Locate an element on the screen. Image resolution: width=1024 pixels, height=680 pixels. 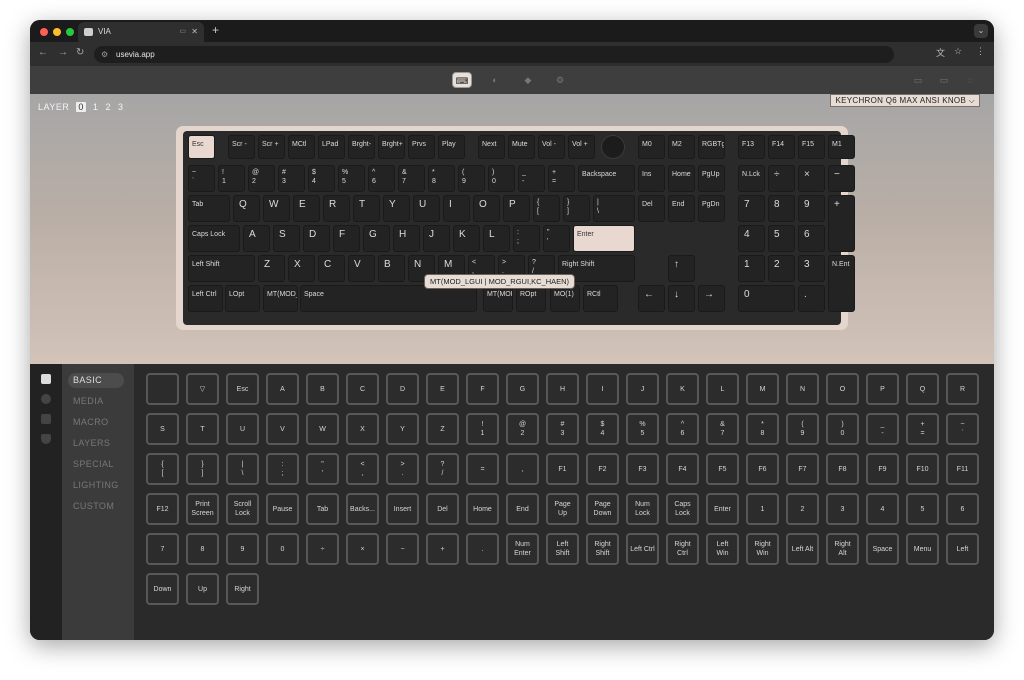
keycode-button: 2 is located at coordinates (802, 509).